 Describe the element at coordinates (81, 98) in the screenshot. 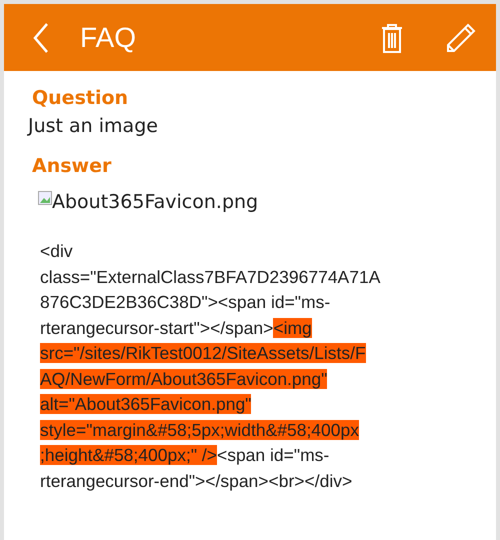

I see `field-label: Question` at that location.